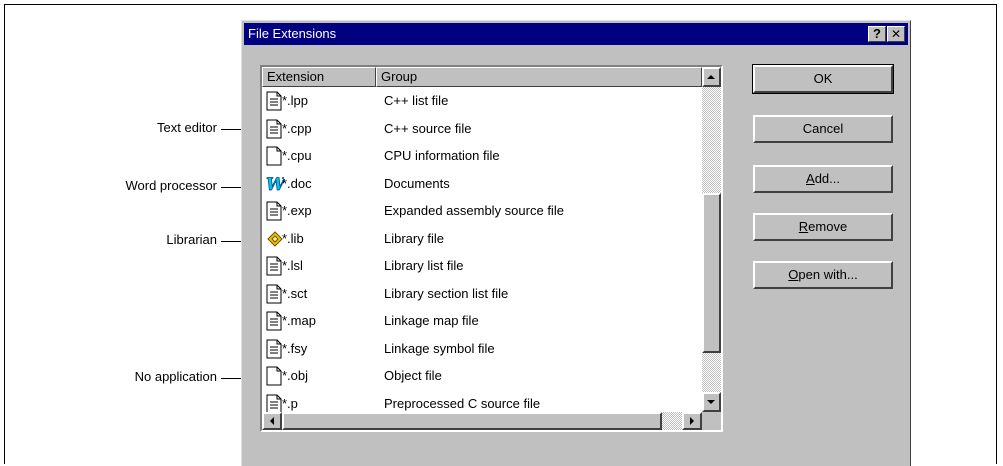 Image resolution: width=1003 pixels, height=466 pixels. I want to click on list-item: *.fsy Linkage symbol file, so click(482, 349).